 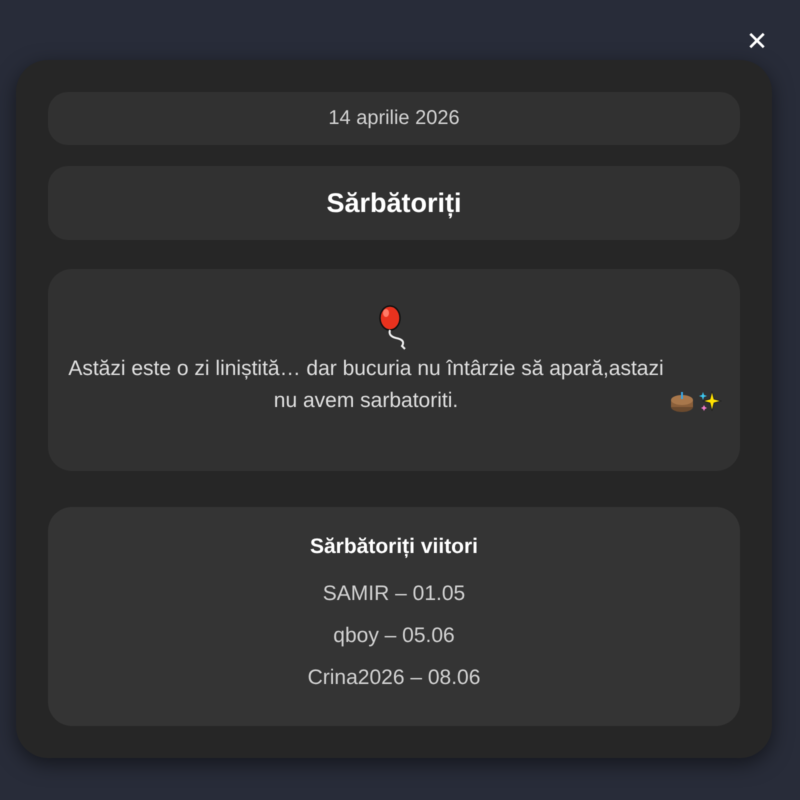 What do you see at coordinates (394, 118) in the screenshot?
I see `date-label: 14 aprilie 2026` at bounding box center [394, 118].